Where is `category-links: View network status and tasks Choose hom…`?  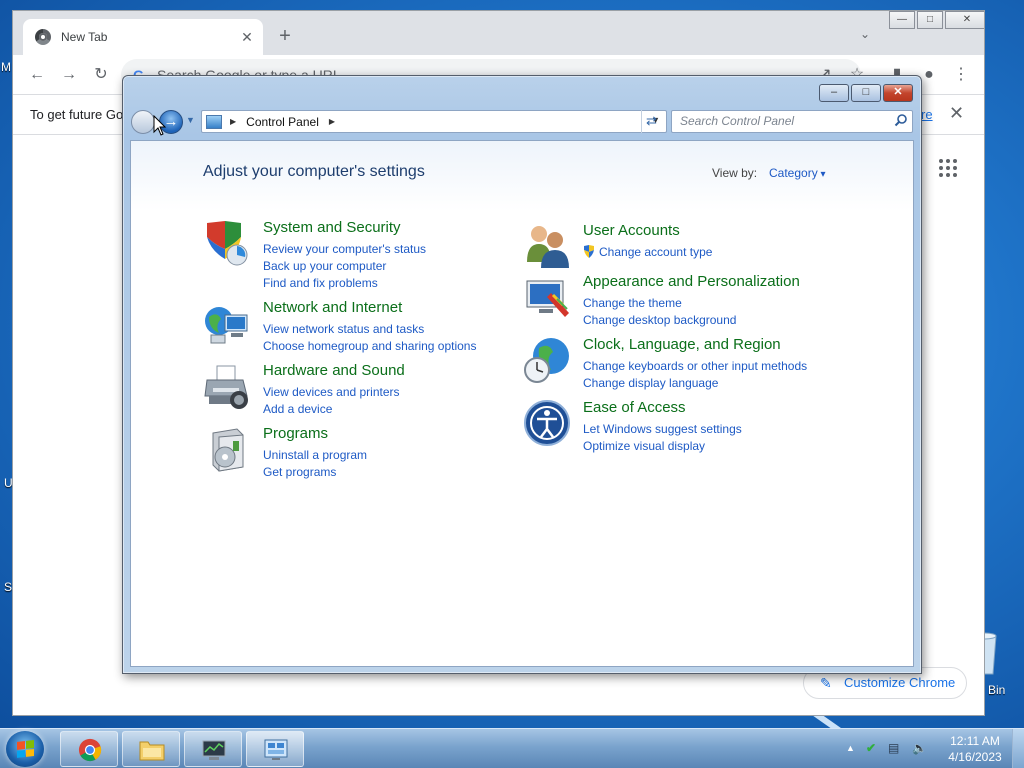
category-links: View network status and tasks Choose hom… is located at coordinates (369, 338).